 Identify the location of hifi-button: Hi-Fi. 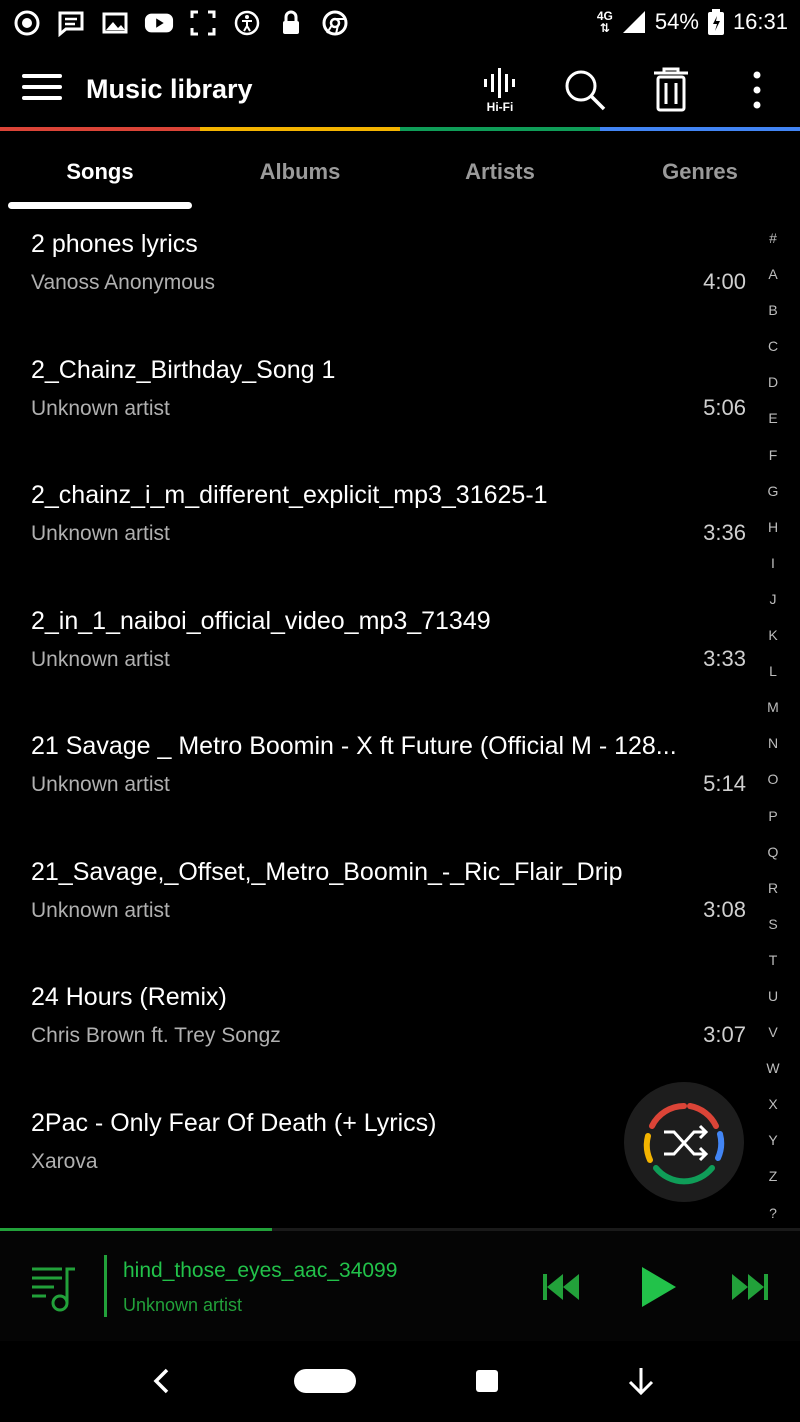
(500, 90).